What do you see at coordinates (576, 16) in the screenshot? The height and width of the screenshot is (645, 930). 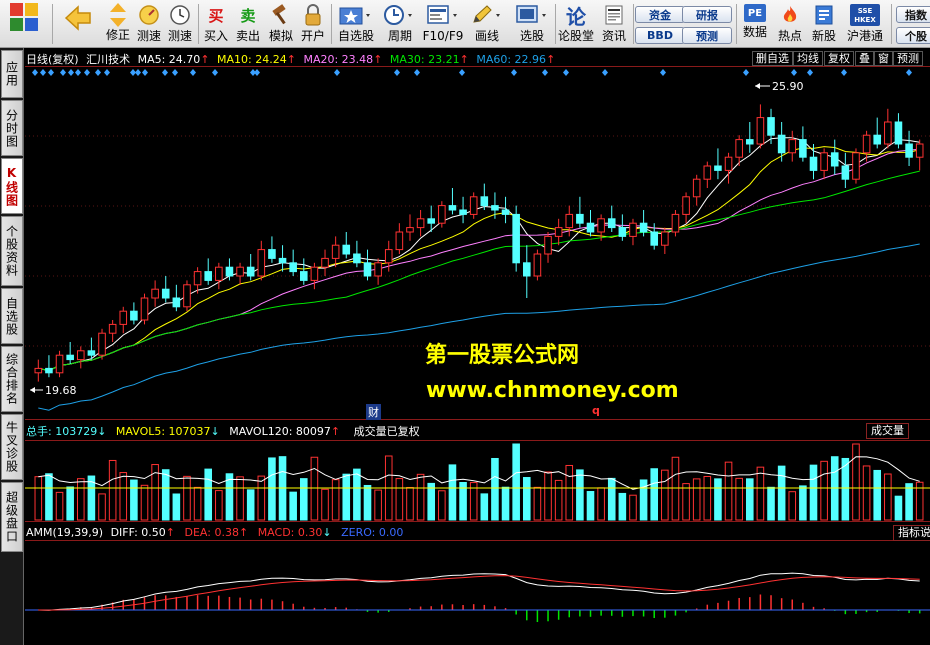 I see `forum-icon: 论` at bounding box center [576, 16].